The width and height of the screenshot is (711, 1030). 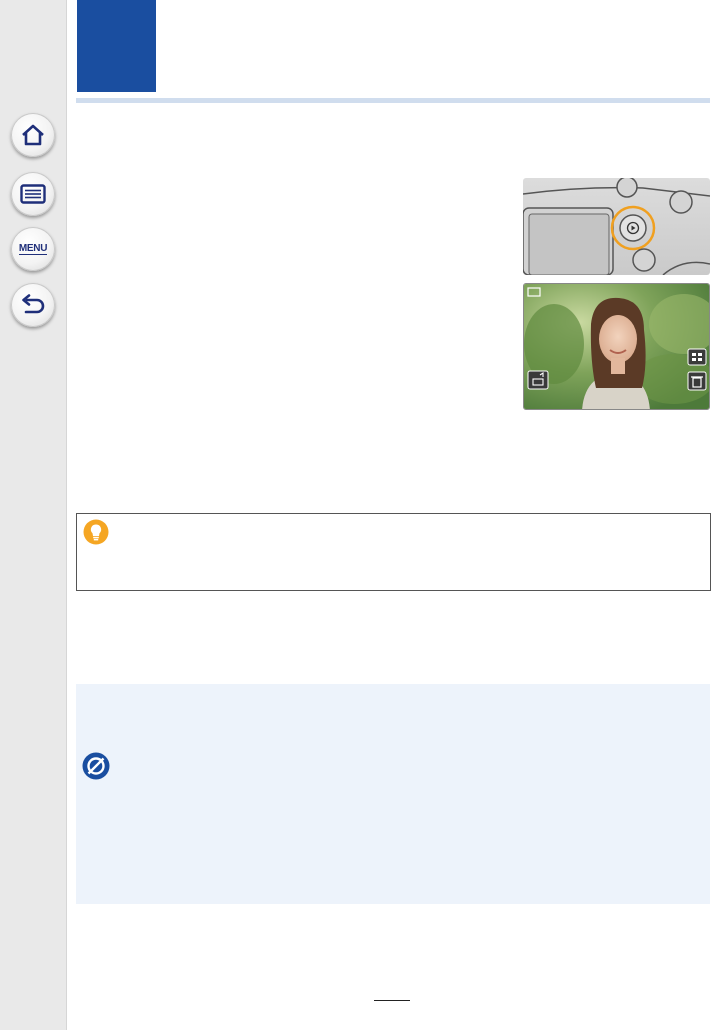 What do you see at coordinates (697, 381) in the screenshot?
I see `trash-icon` at bounding box center [697, 381].